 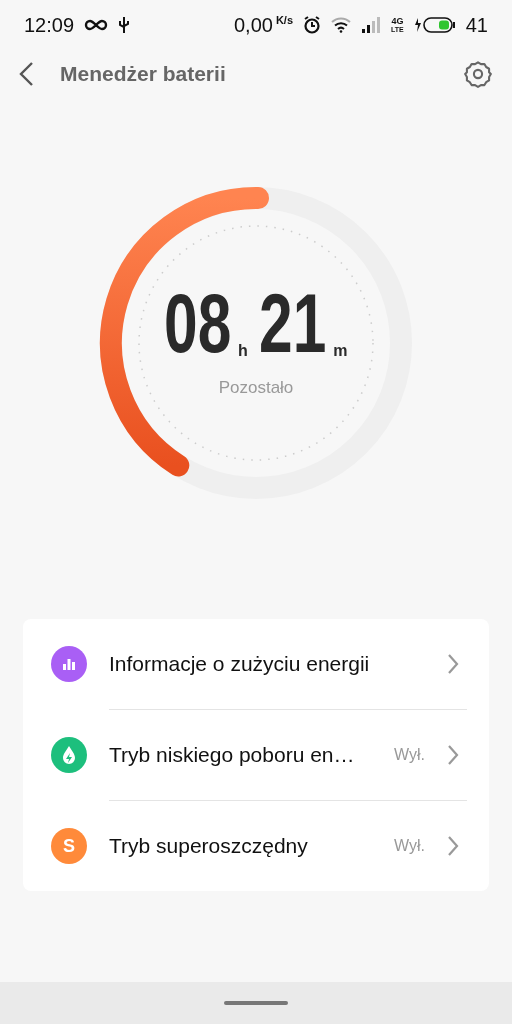 What do you see at coordinates (69, 755) in the screenshot?
I see `drop-bolt-icon` at bounding box center [69, 755].